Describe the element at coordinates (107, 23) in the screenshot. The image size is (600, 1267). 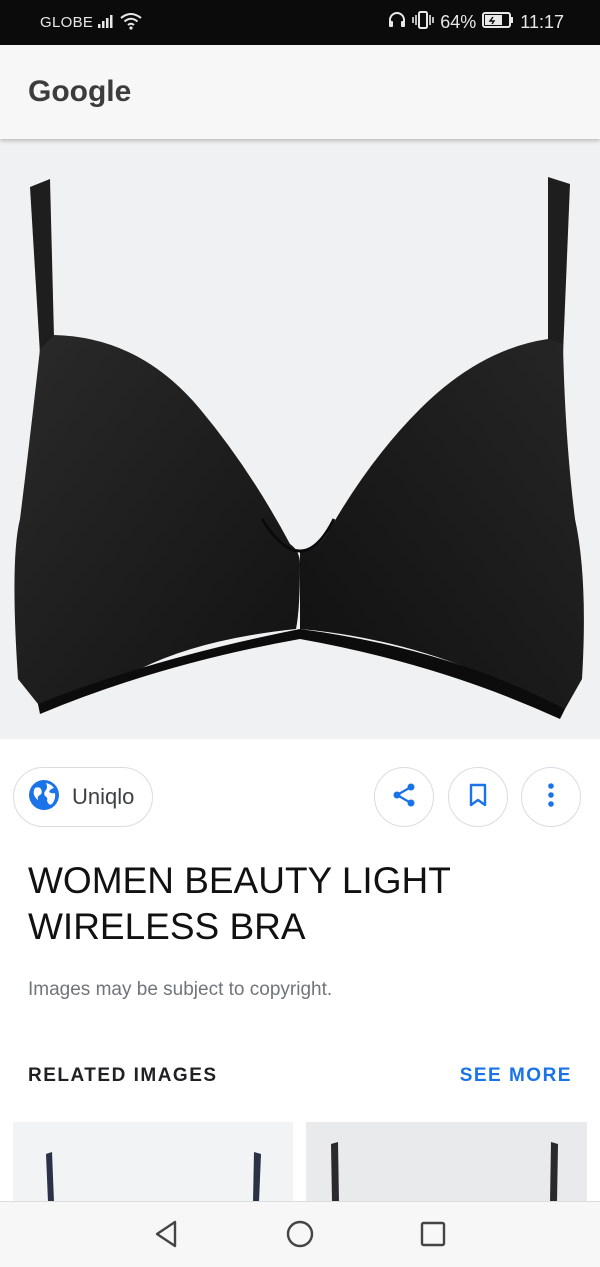
I see `signal-icon` at that location.